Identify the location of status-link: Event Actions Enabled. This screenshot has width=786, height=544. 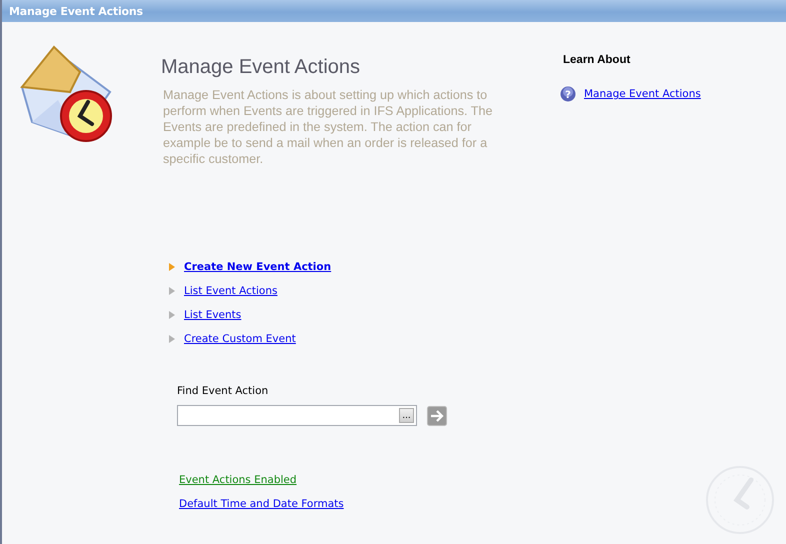
(482, 482).